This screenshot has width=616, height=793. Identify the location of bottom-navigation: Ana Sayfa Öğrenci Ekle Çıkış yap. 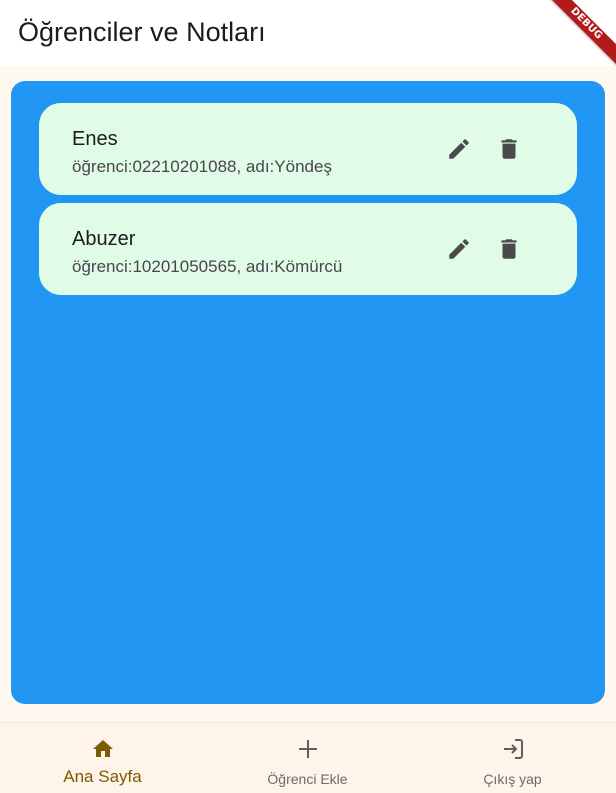
(308, 757).